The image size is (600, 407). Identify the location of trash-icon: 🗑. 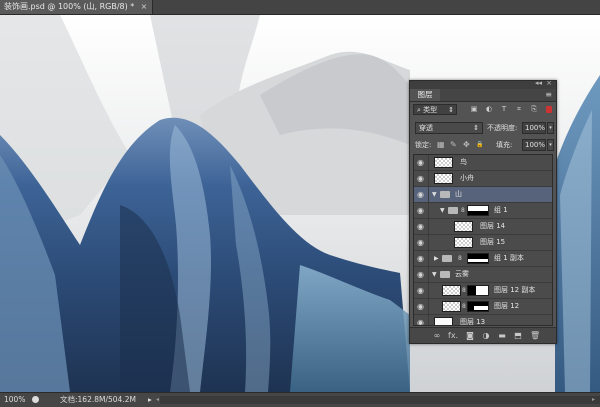
(535, 335).